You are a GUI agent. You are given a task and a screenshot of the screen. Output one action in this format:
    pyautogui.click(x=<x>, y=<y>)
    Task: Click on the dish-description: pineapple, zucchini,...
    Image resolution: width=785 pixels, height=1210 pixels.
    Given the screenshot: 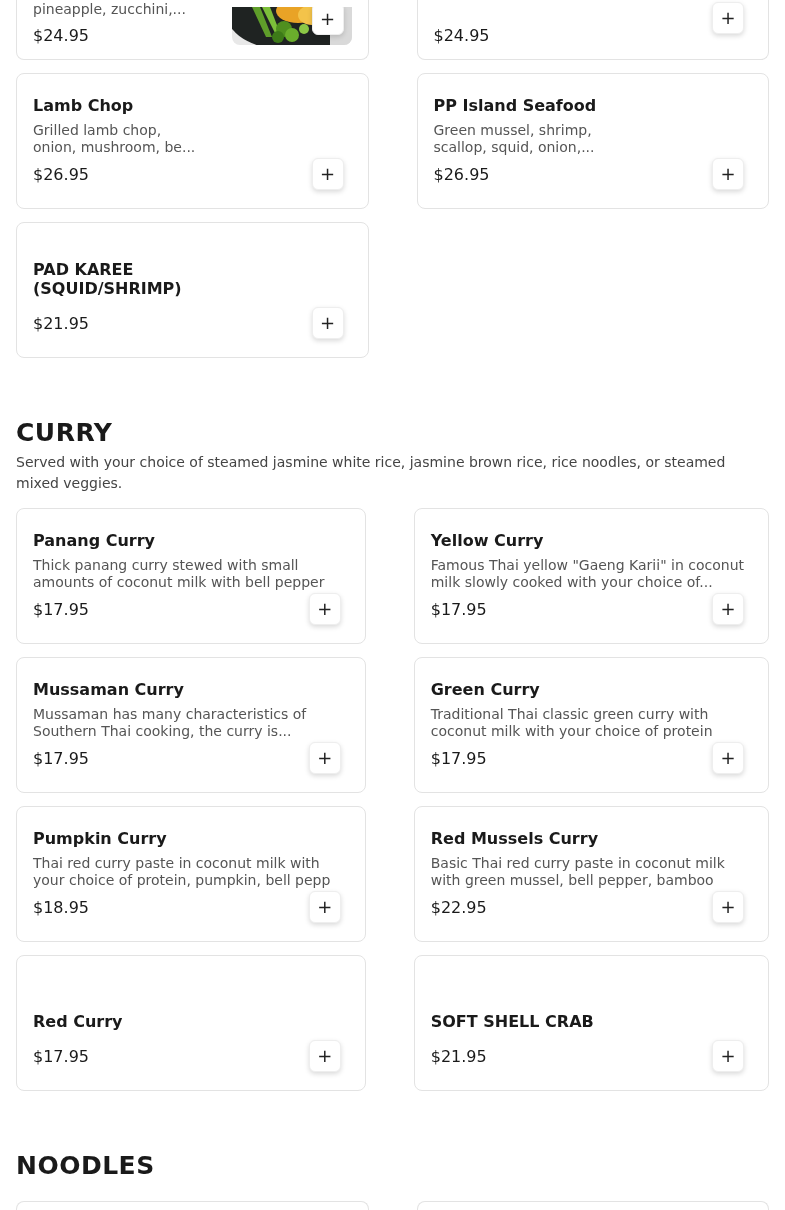 What is the action you would take?
    pyautogui.click(x=110, y=9)
    